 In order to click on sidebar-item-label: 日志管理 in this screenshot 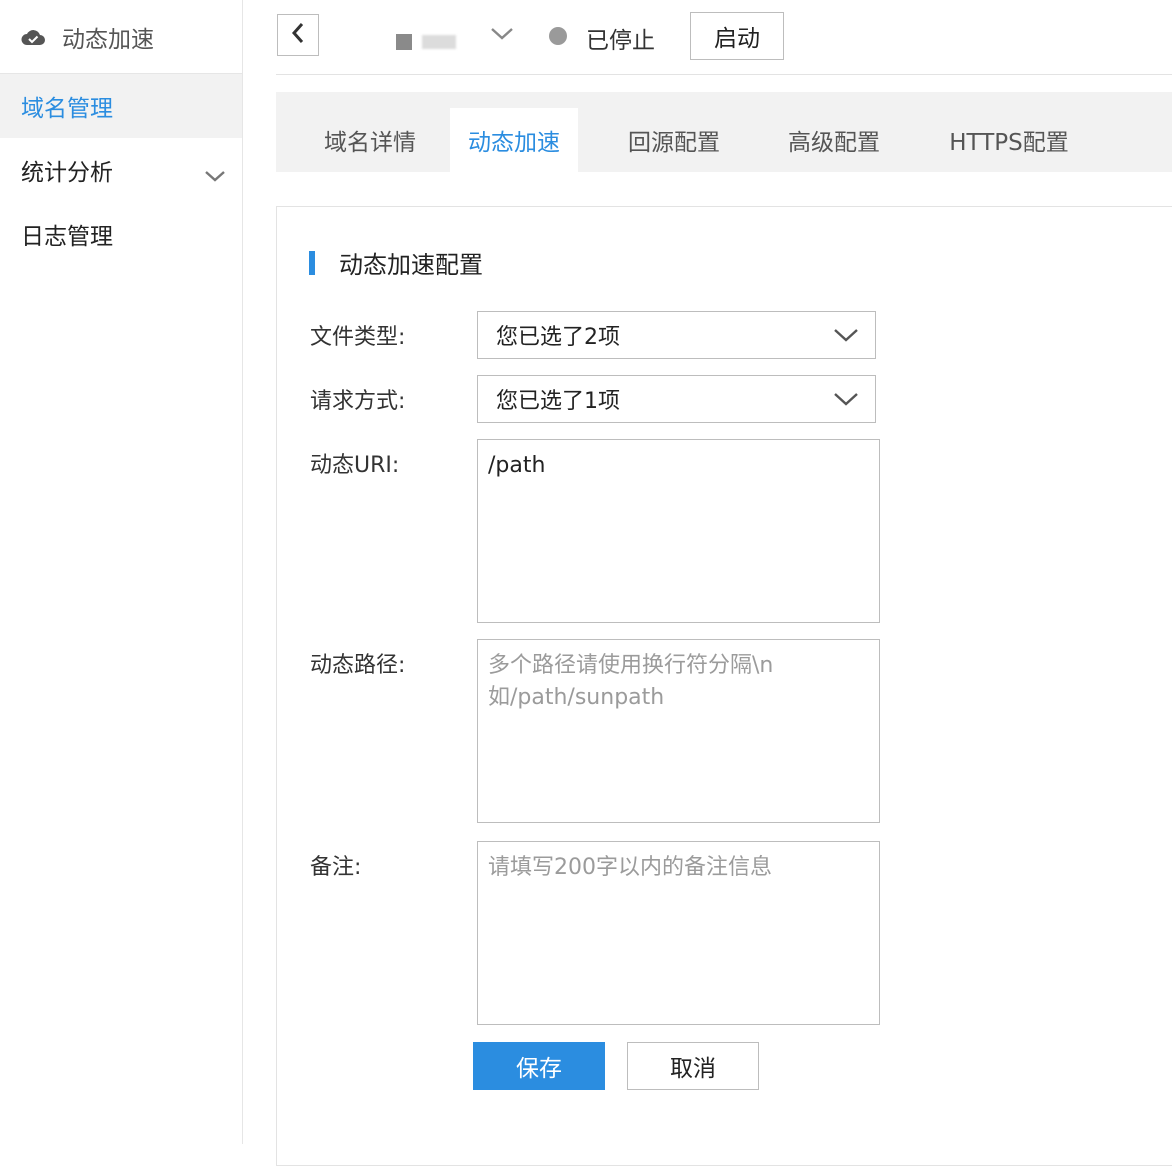, I will do `click(67, 237)`.